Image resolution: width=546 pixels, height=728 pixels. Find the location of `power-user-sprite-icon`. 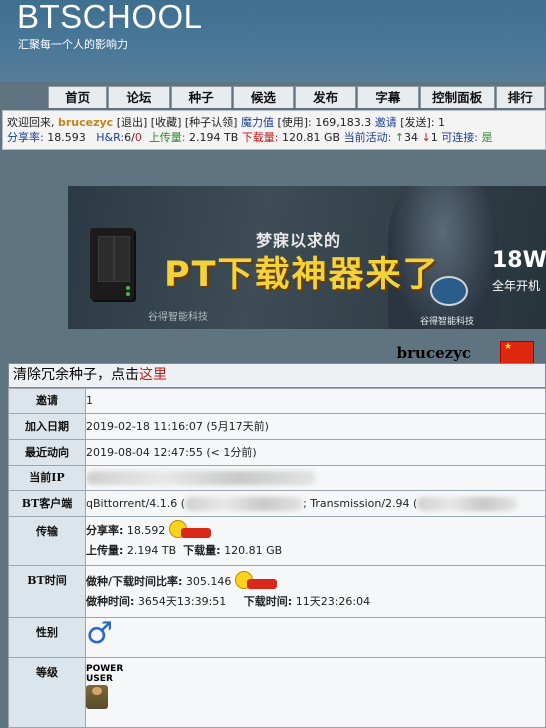

power-user-sprite-icon is located at coordinates (97, 697).